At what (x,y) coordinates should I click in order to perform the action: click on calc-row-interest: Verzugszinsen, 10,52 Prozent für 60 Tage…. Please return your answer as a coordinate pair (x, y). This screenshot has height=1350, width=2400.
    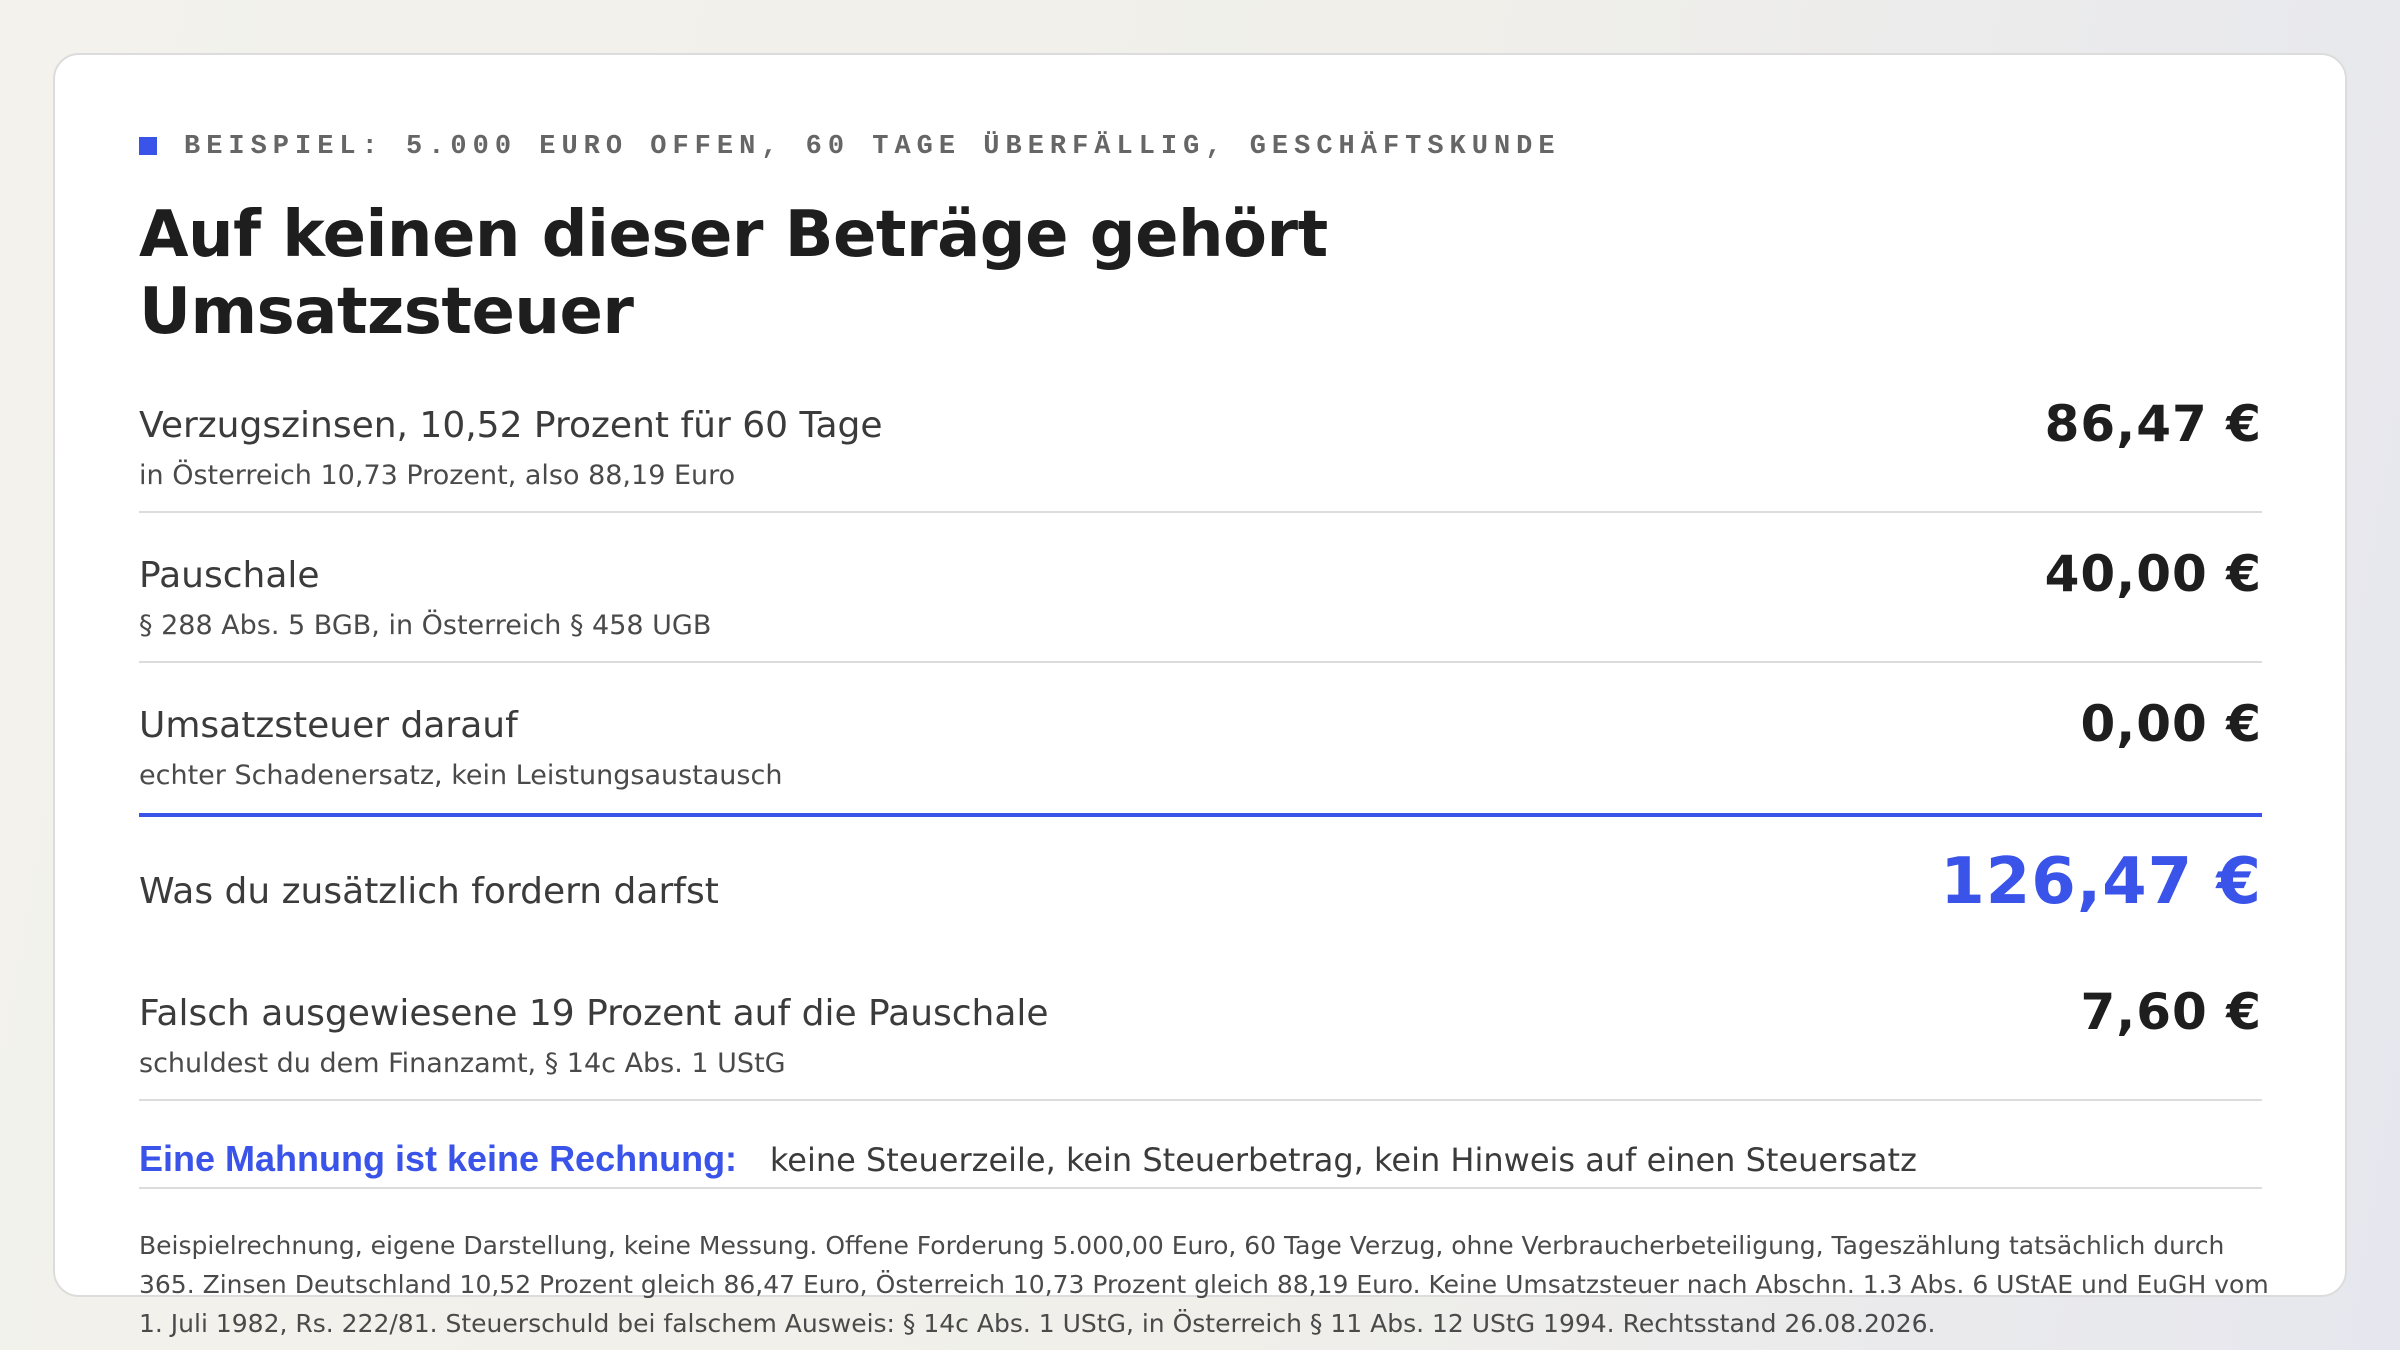
    Looking at the image, I should click on (1200, 450).